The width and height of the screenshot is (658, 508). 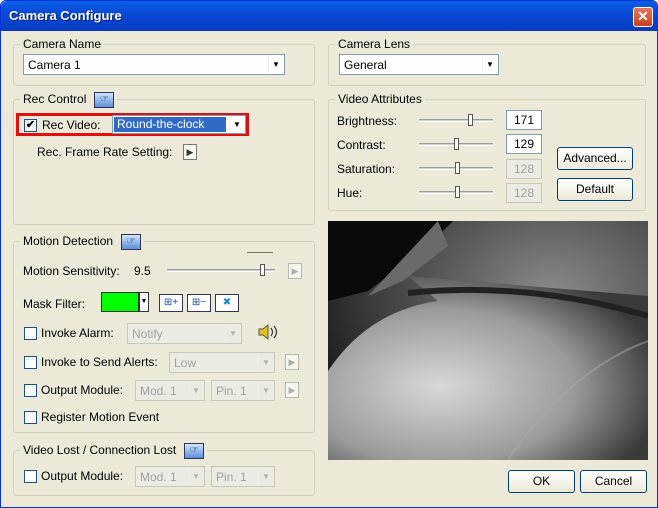 What do you see at coordinates (470, 120) in the screenshot?
I see `brightness-slider-thumb` at bounding box center [470, 120].